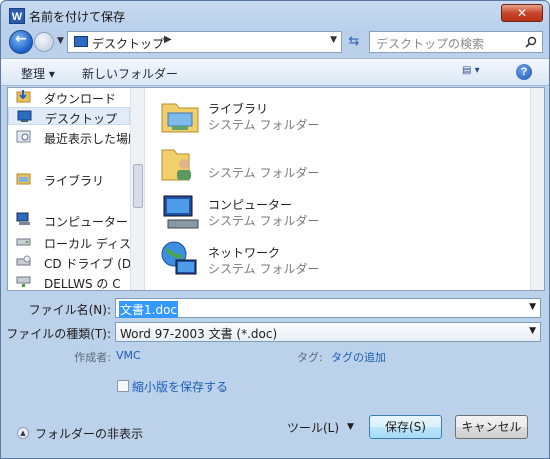  Describe the element at coordinates (86, 222) in the screenshot. I see `nav-item-label: コンピューター` at that location.